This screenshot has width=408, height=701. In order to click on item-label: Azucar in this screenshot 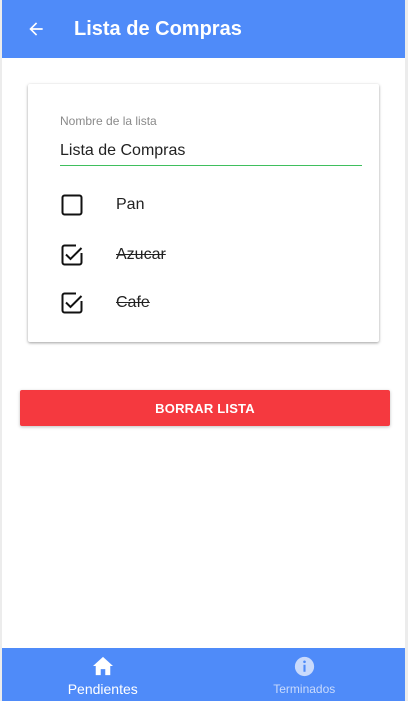, I will do `click(141, 254)`.